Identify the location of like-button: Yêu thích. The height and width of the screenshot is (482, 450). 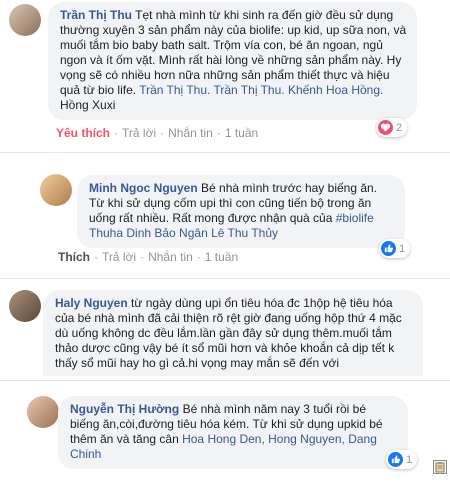
(83, 133).